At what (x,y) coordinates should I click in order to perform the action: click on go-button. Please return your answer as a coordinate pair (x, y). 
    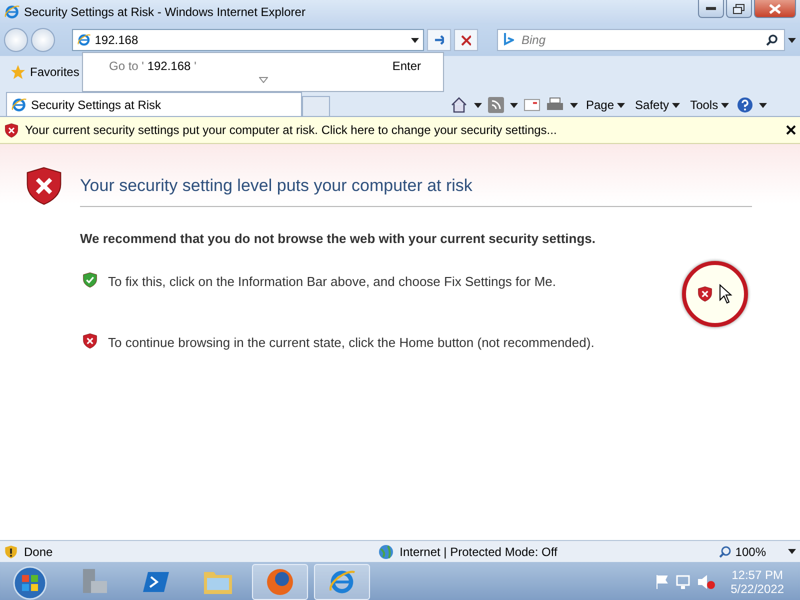
    Looking at the image, I should click on (438, 40).